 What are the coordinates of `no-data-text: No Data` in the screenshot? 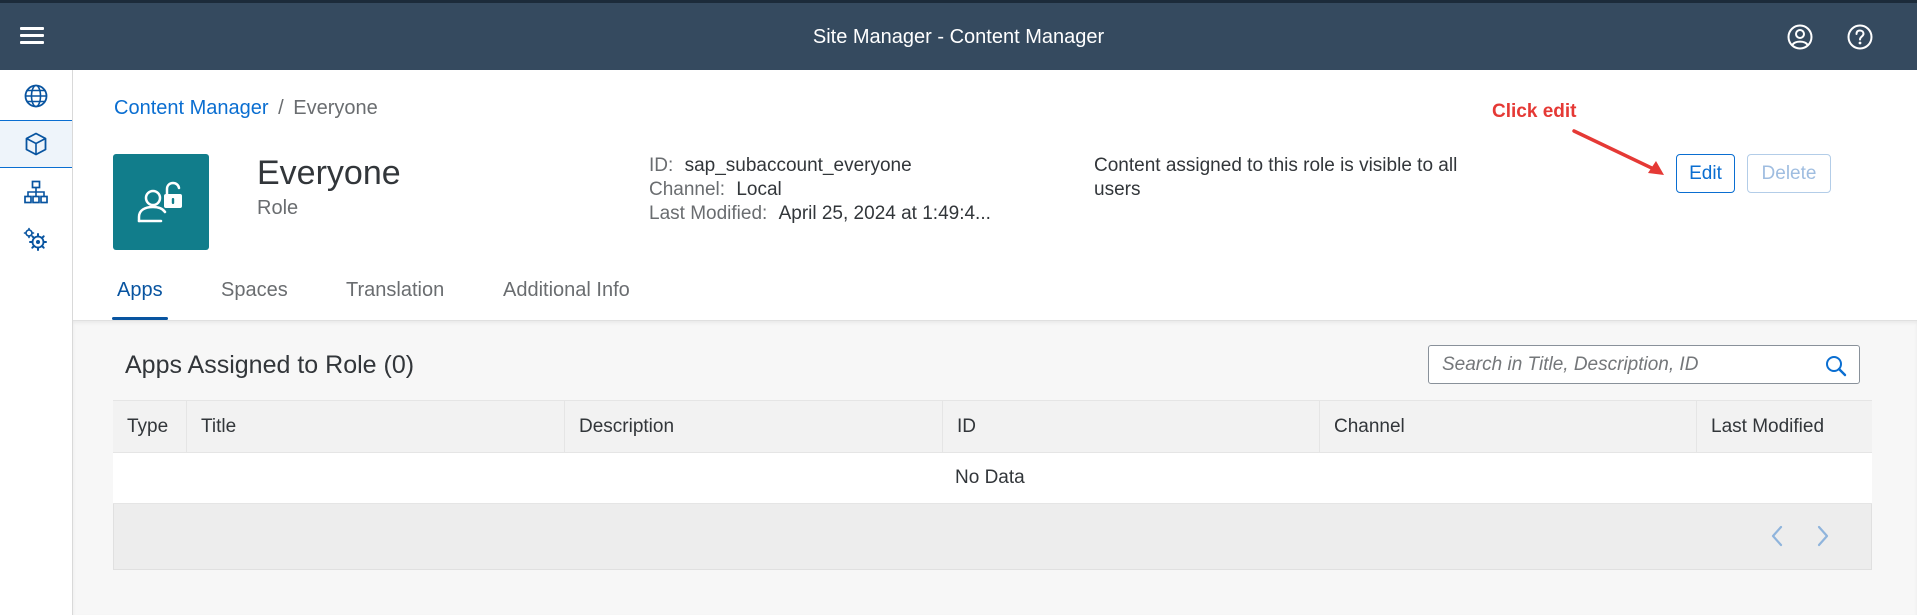 It's located at (990, 477).